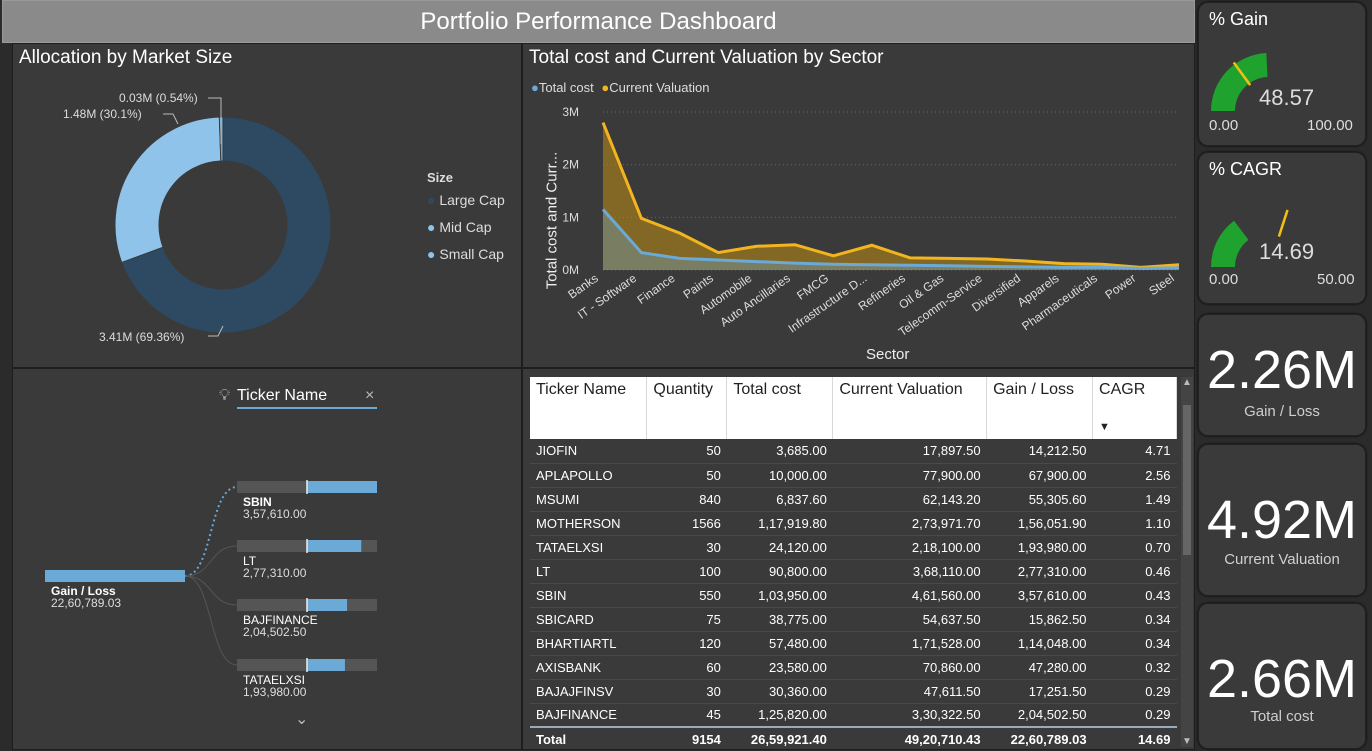 The height and width of the screenshot is (751, 1372). Describe the element at coordinates (158, 98) in the screenshot. I see `donut-label-small: 0.03M (0.54%)` at that location.